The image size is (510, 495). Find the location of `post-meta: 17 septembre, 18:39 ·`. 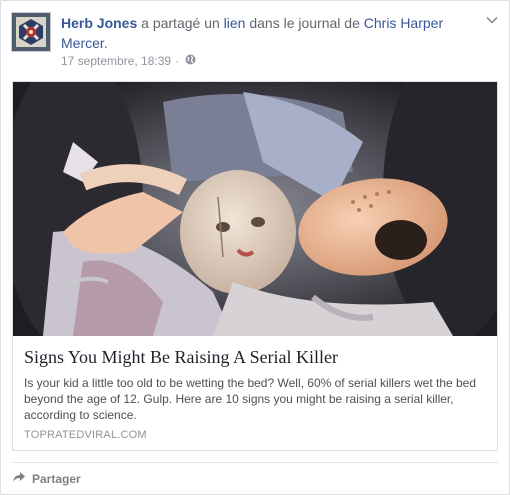

post-meta: 17 septembre, 18:39 · is located at coordinates (128, 61).